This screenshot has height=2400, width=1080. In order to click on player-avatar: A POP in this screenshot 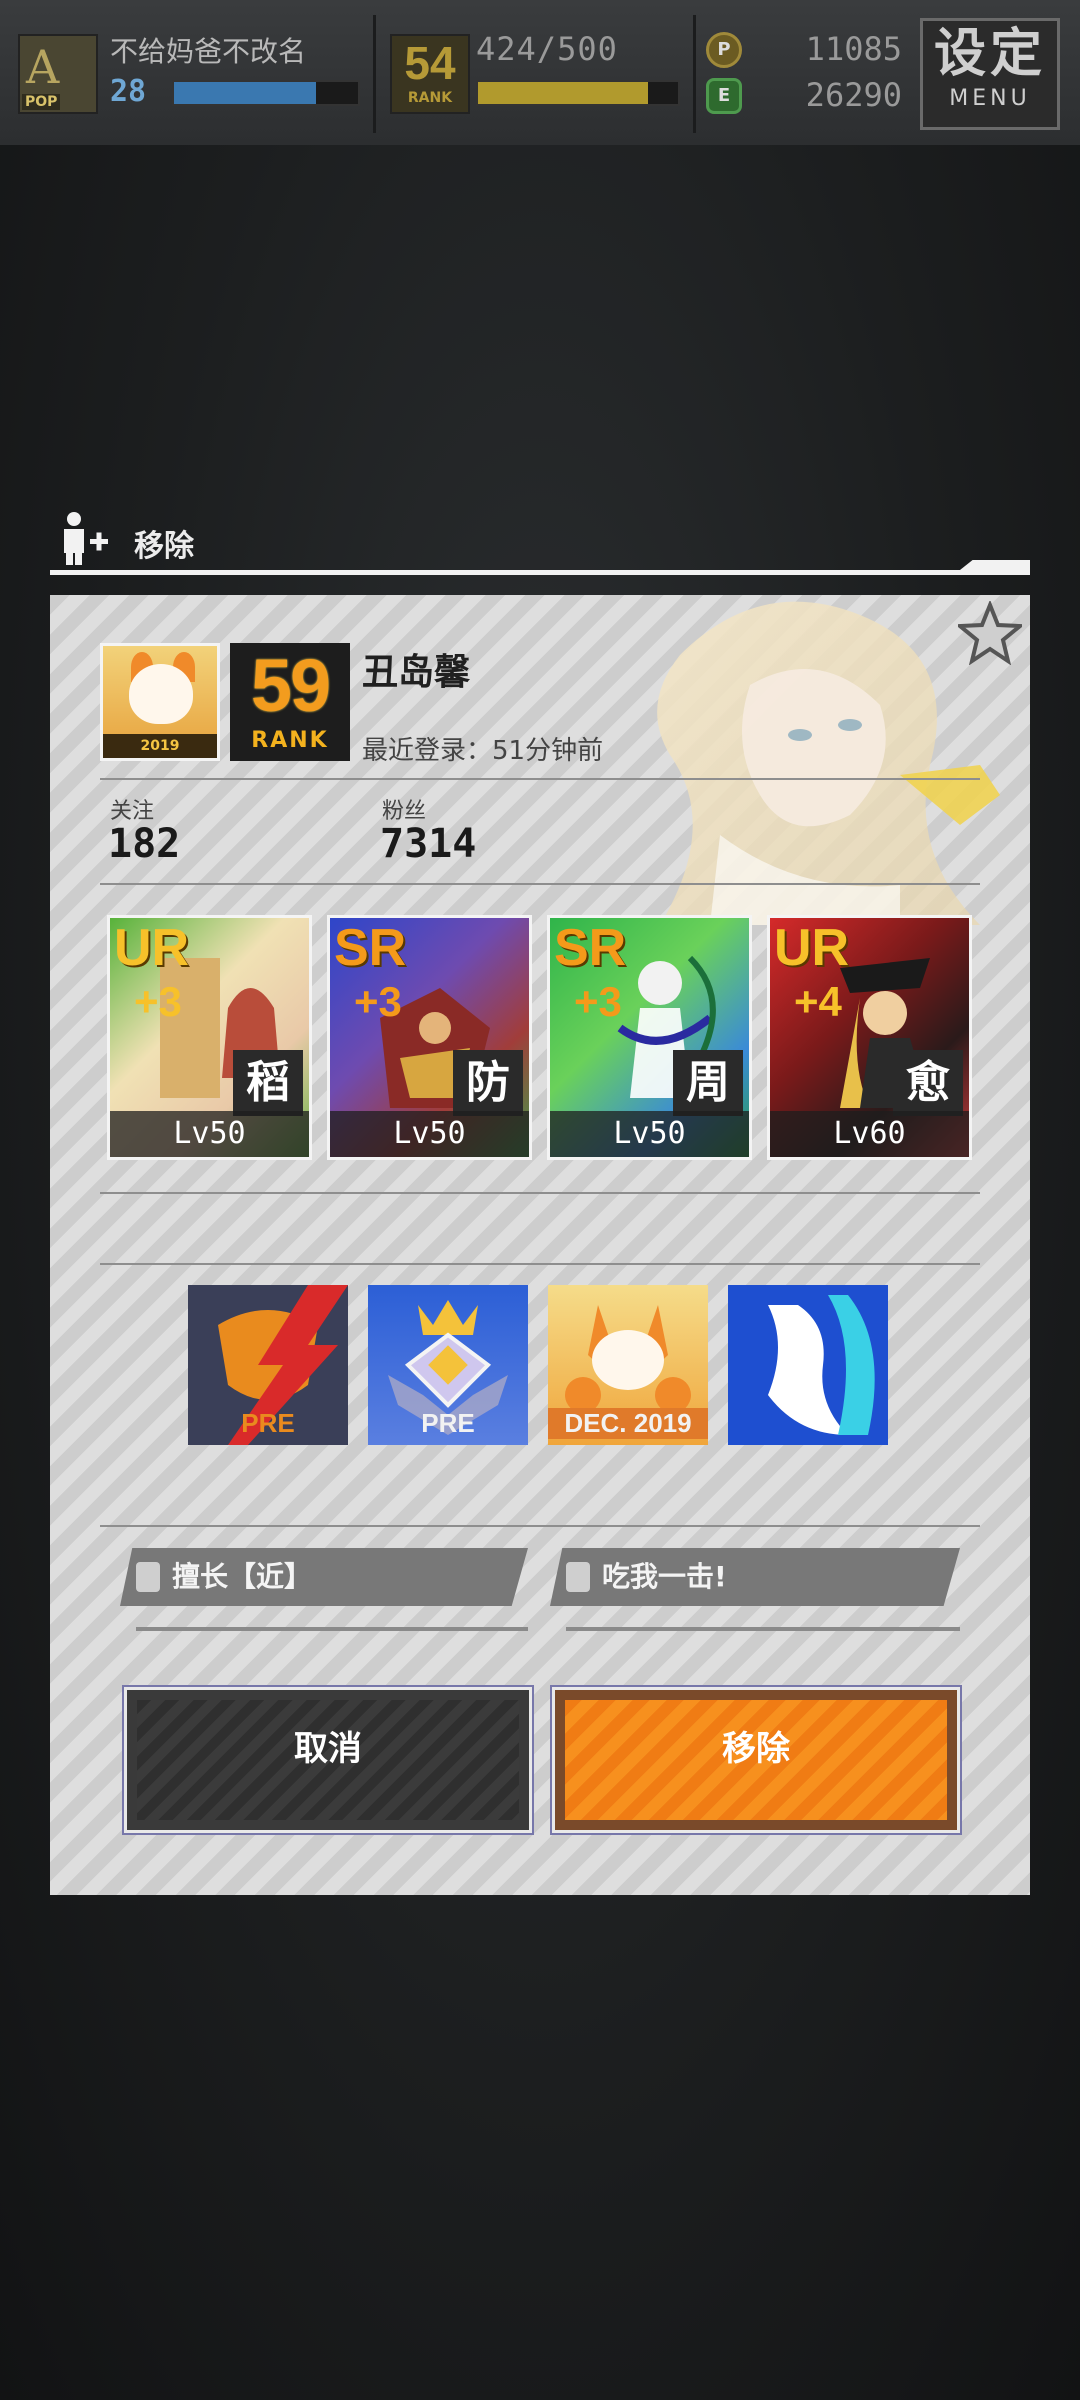, I will do `click(58, 74)`.